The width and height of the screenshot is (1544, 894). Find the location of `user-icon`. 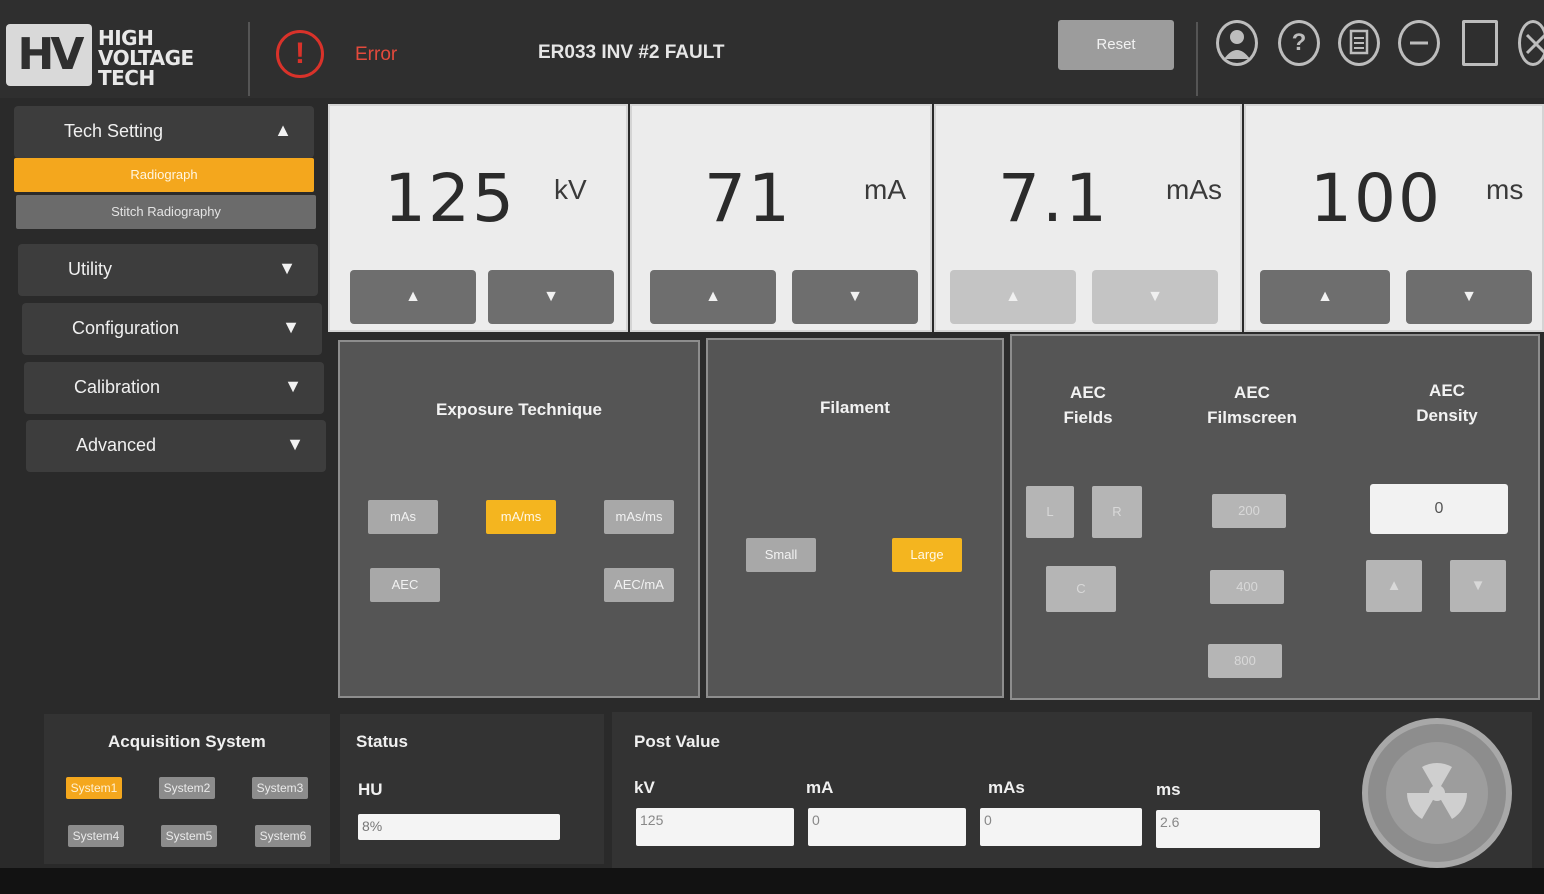

user-icon is located at coordinates (1237, 43).